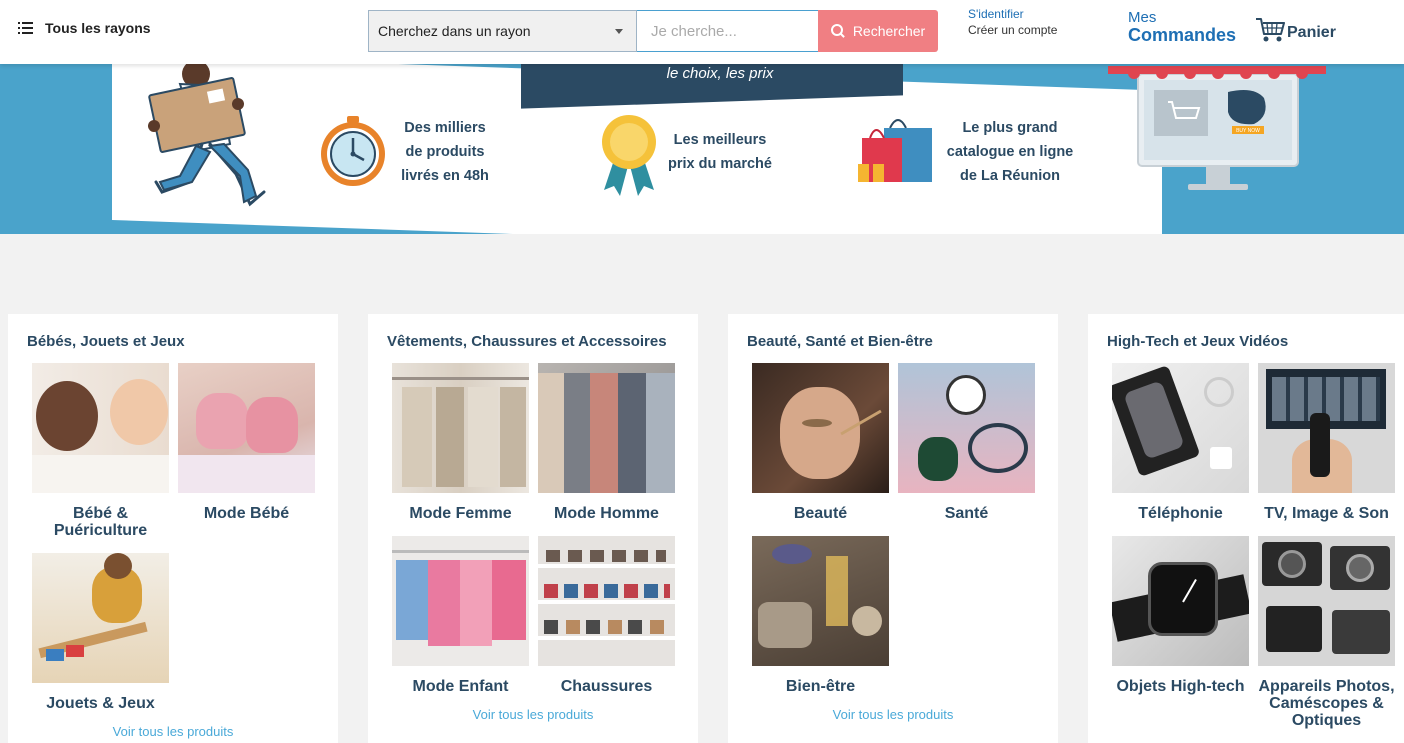  Describe the element at coordinates (1180, 601) in the screenshot. I see `smartwatch-photo` at that location.